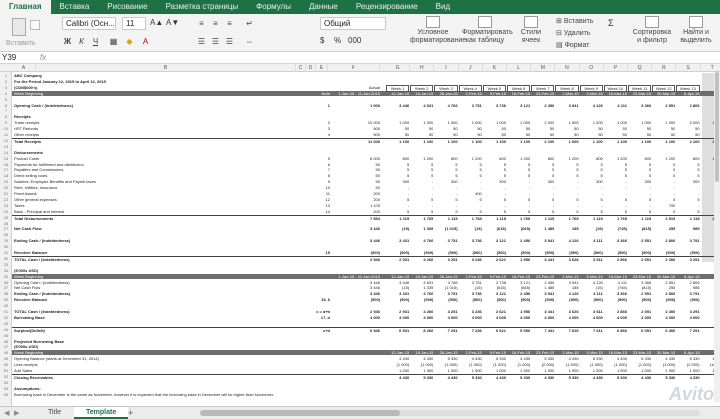 The height and width of the screenshot is (419, 720). I want to click on column-header: Q, so click(640, 68).